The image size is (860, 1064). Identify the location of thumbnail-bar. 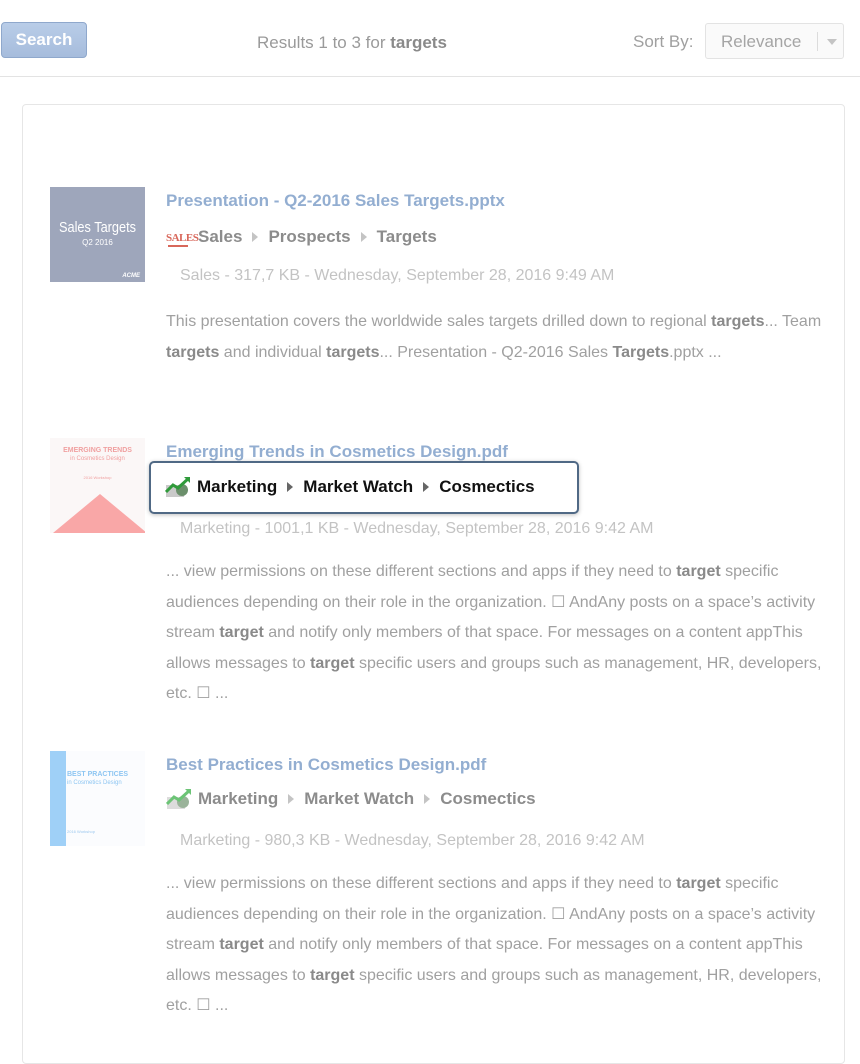
(58, 798).